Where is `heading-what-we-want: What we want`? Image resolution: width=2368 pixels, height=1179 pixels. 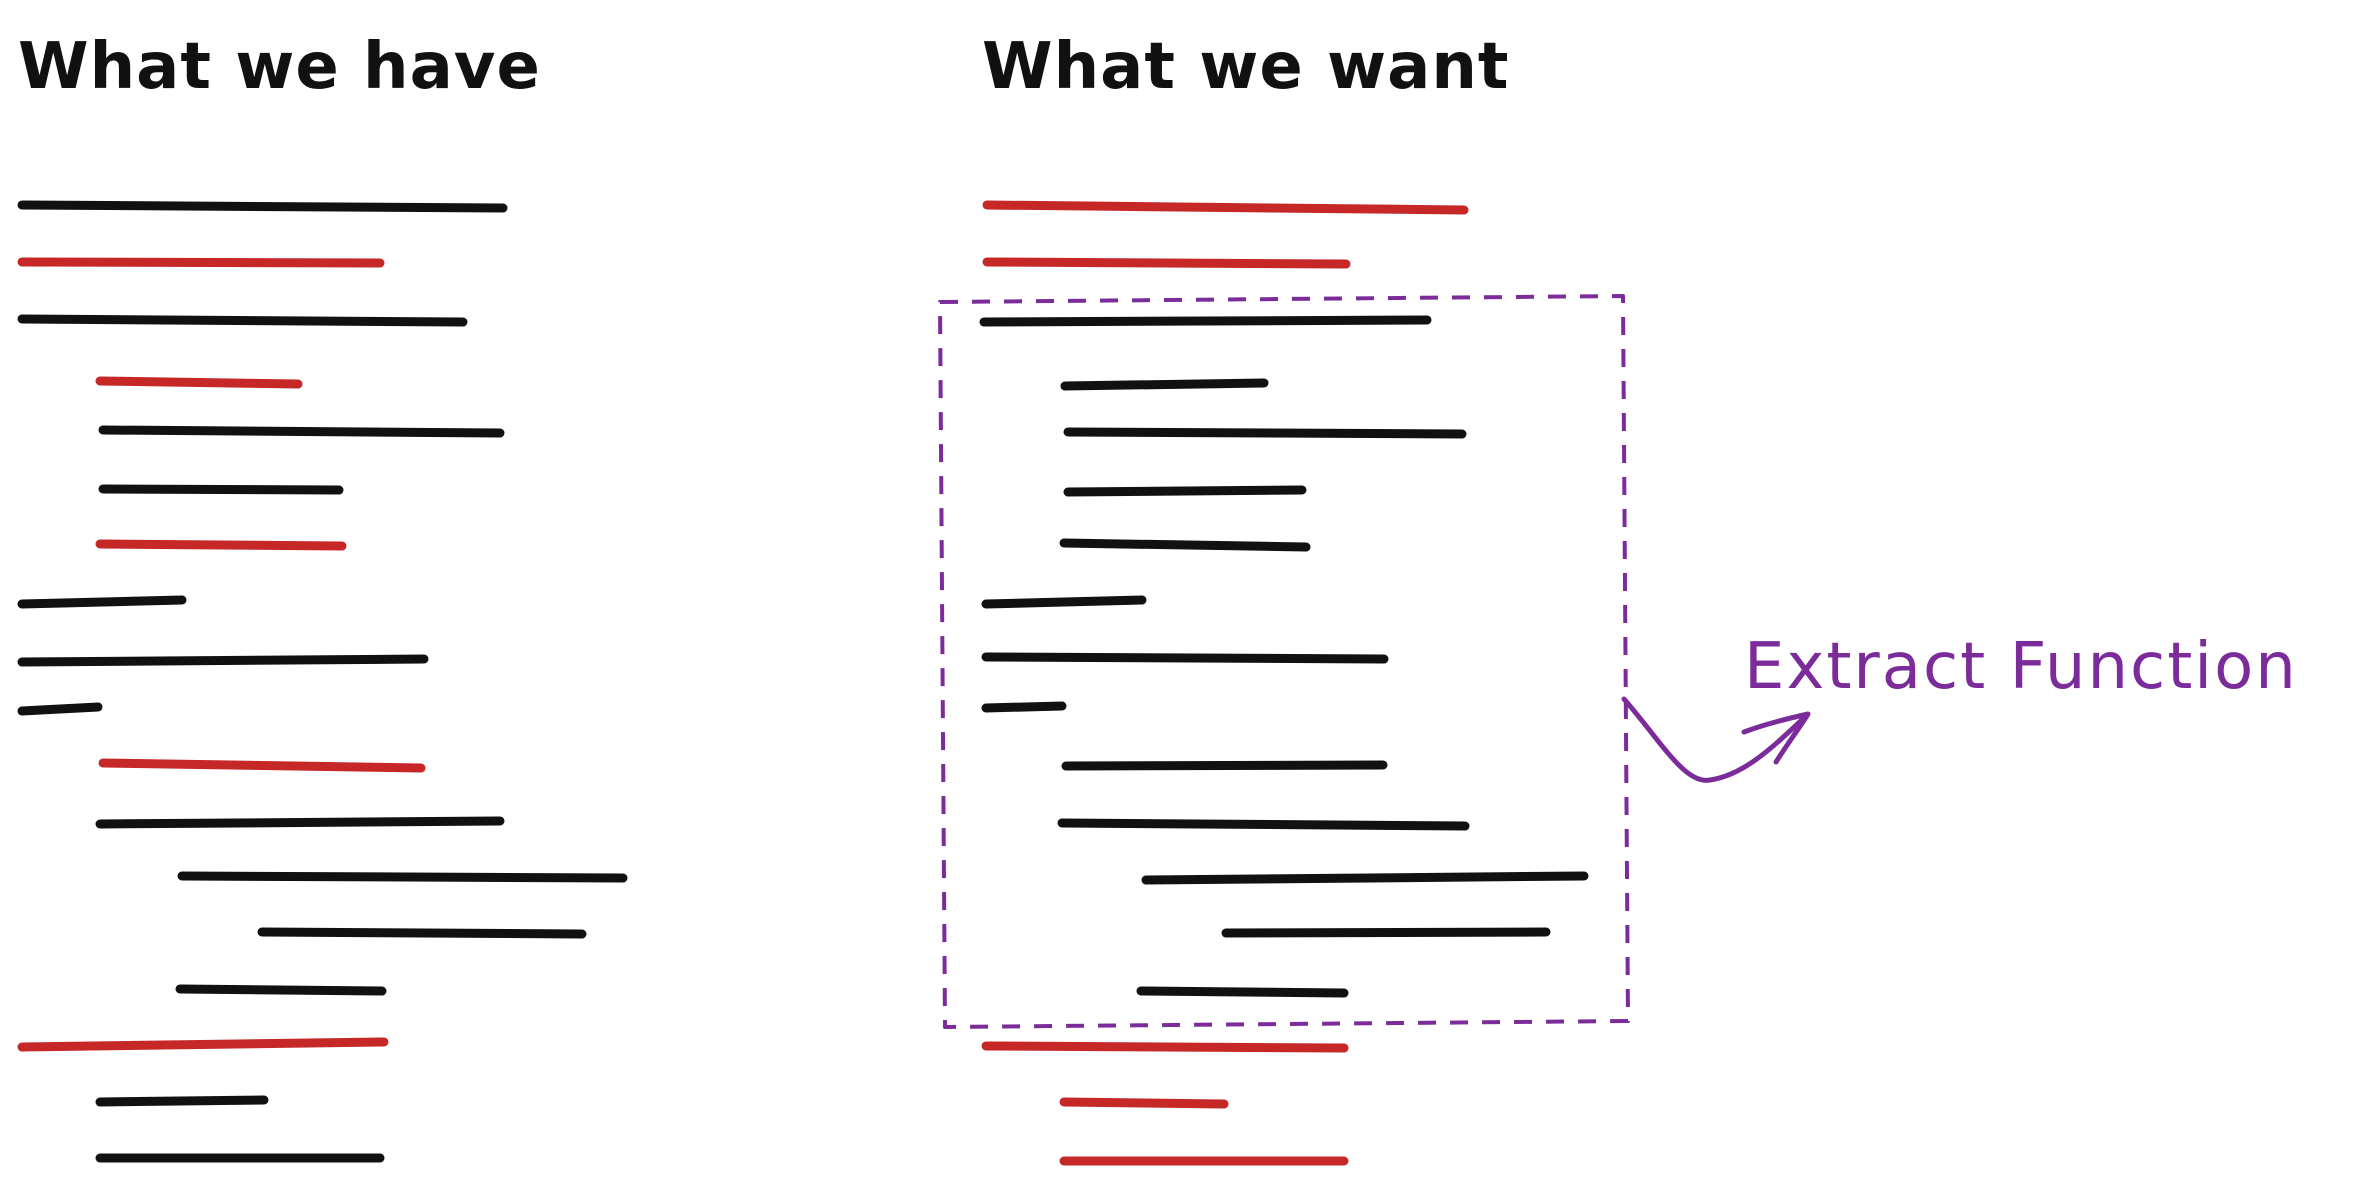
heading-what-we-want: What we want is located at coordinates (1246, 67).